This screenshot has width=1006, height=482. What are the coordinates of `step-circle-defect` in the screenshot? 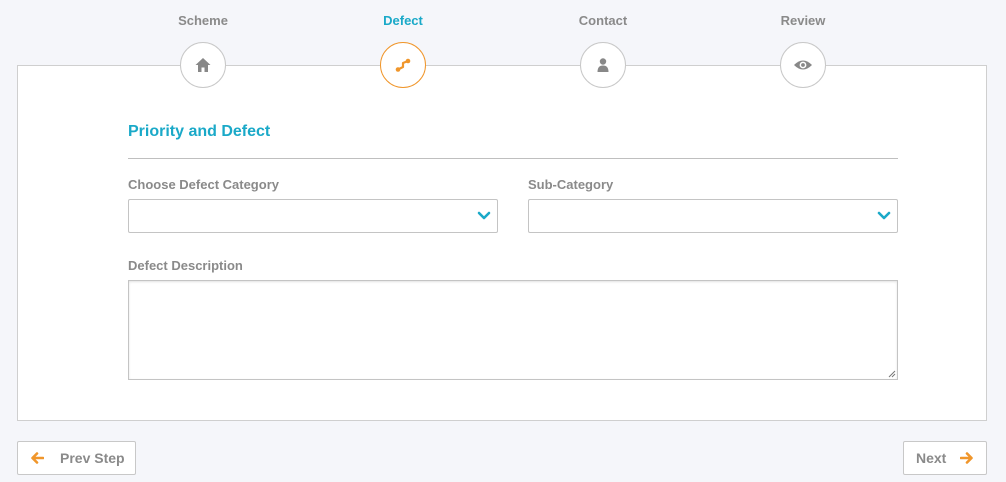 It's located at (403, 65).